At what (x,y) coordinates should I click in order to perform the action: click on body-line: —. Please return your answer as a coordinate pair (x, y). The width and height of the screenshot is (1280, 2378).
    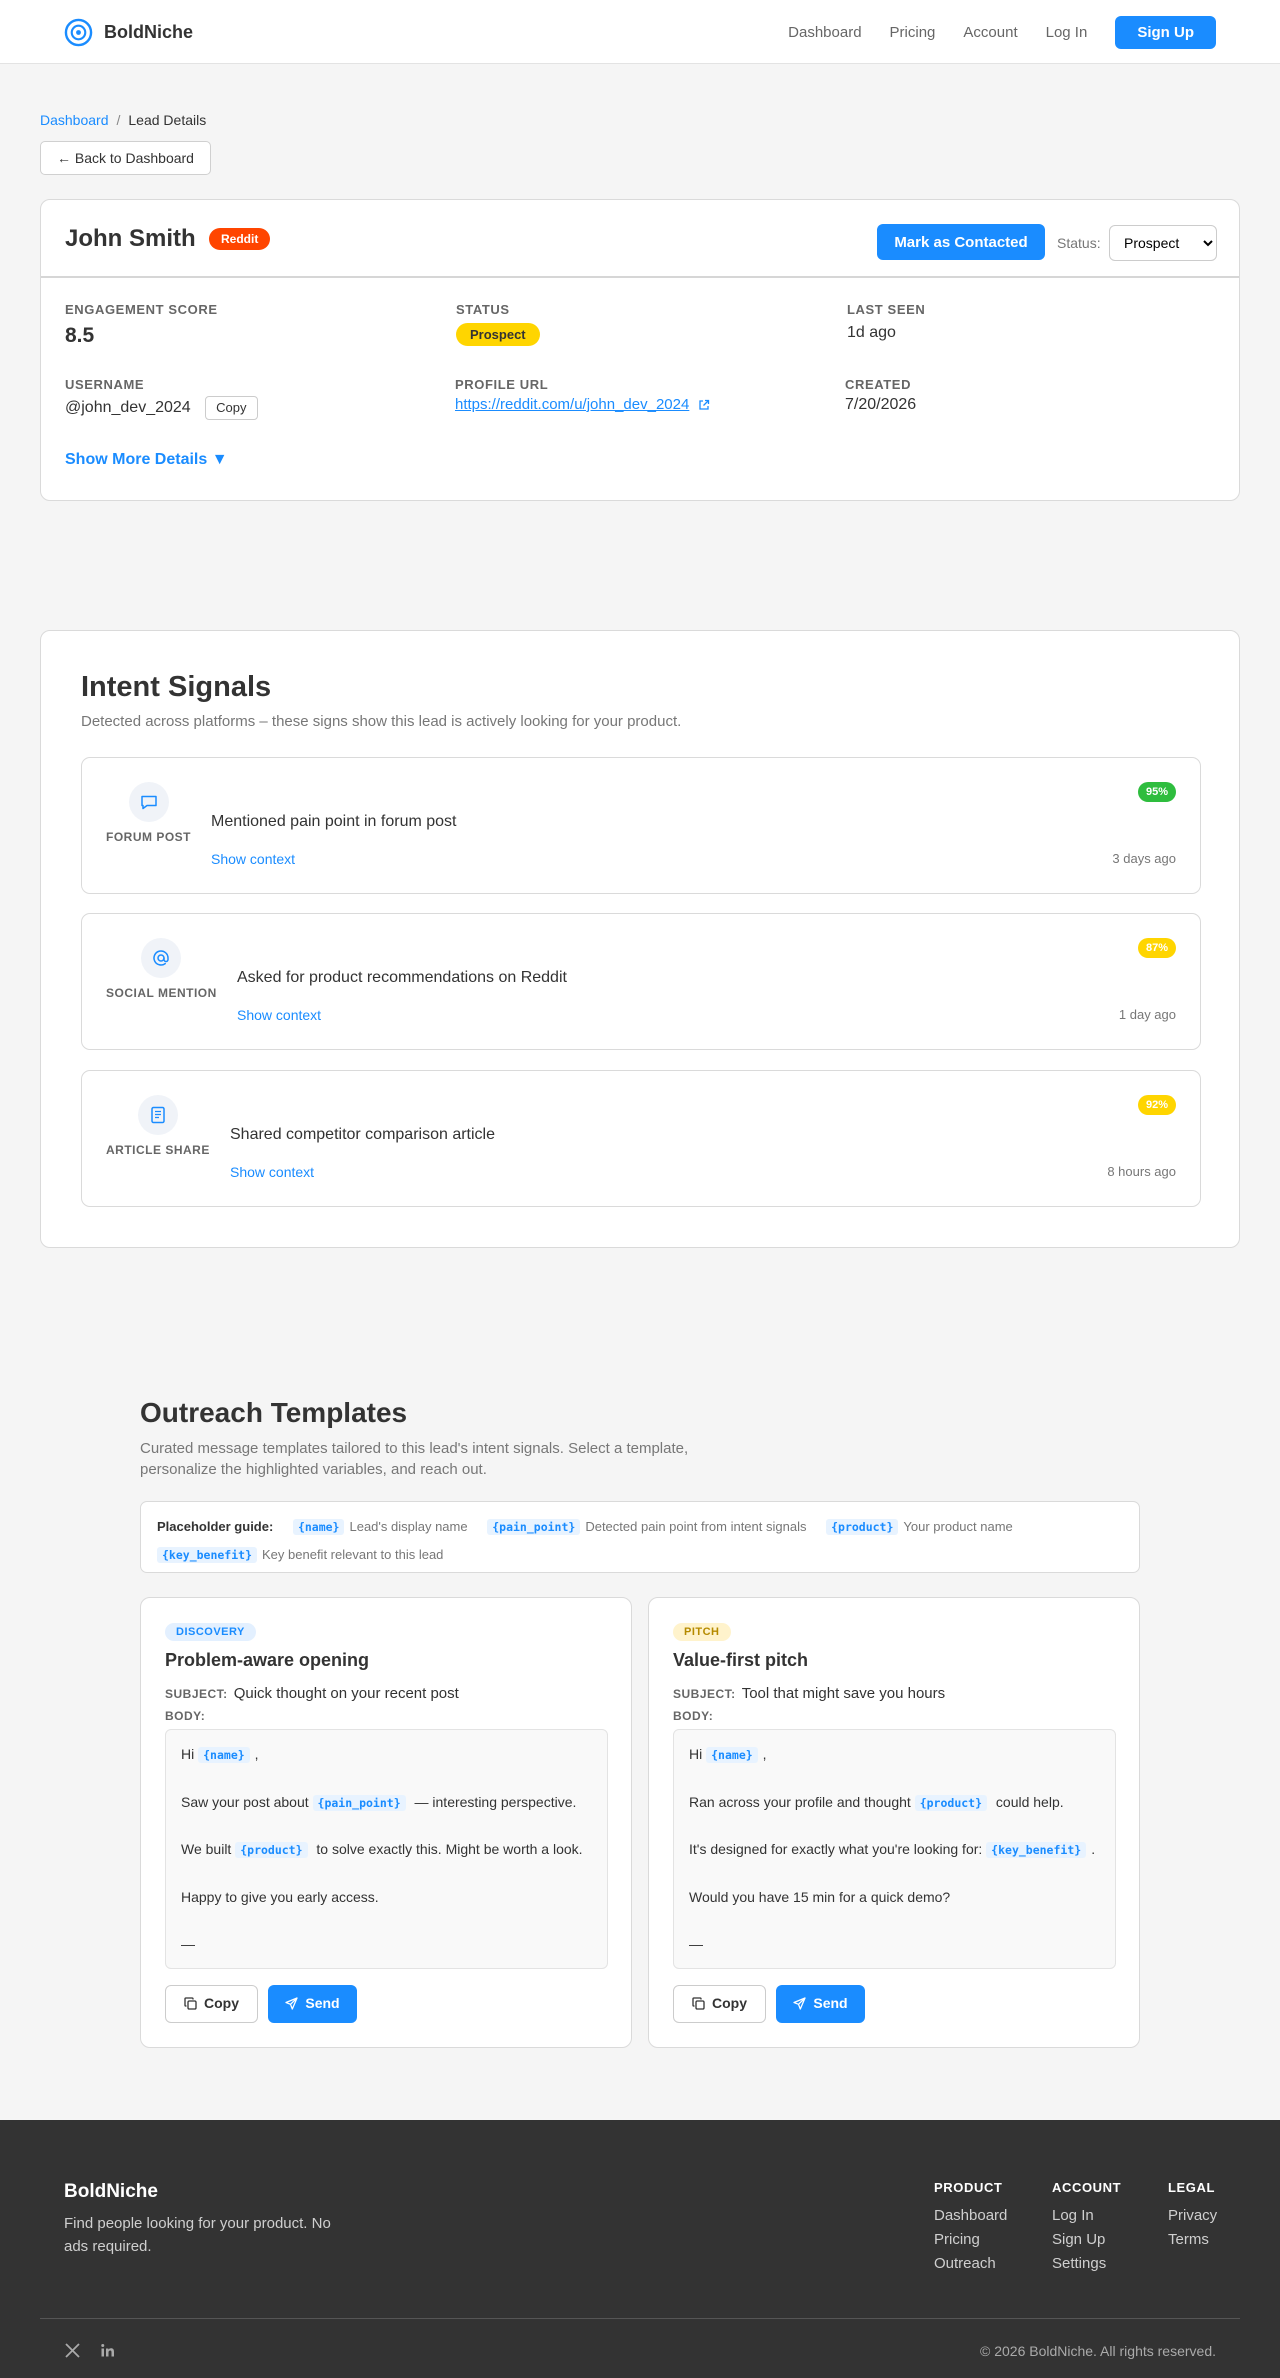
    Looking at the image, I should click on (386, 1958).